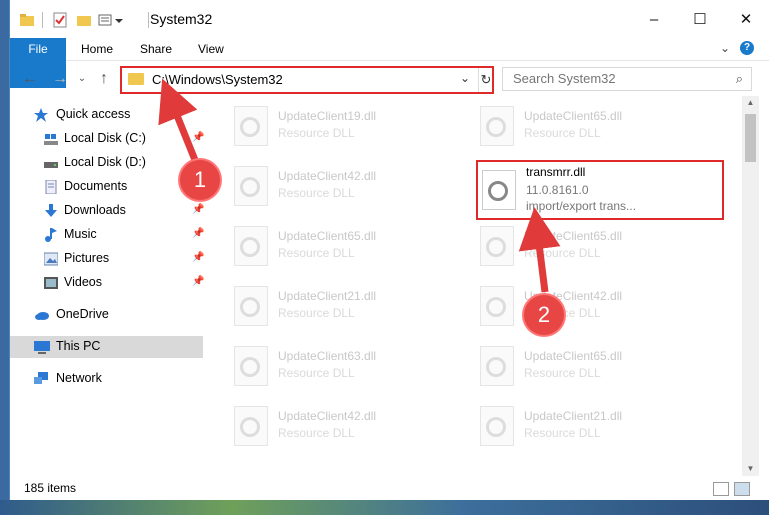 This screenshot has width=769, height=515. What do you see at coordinates (384, 507) in the screenshot?
I see `desktop-background` at bounding box center [384, 507].